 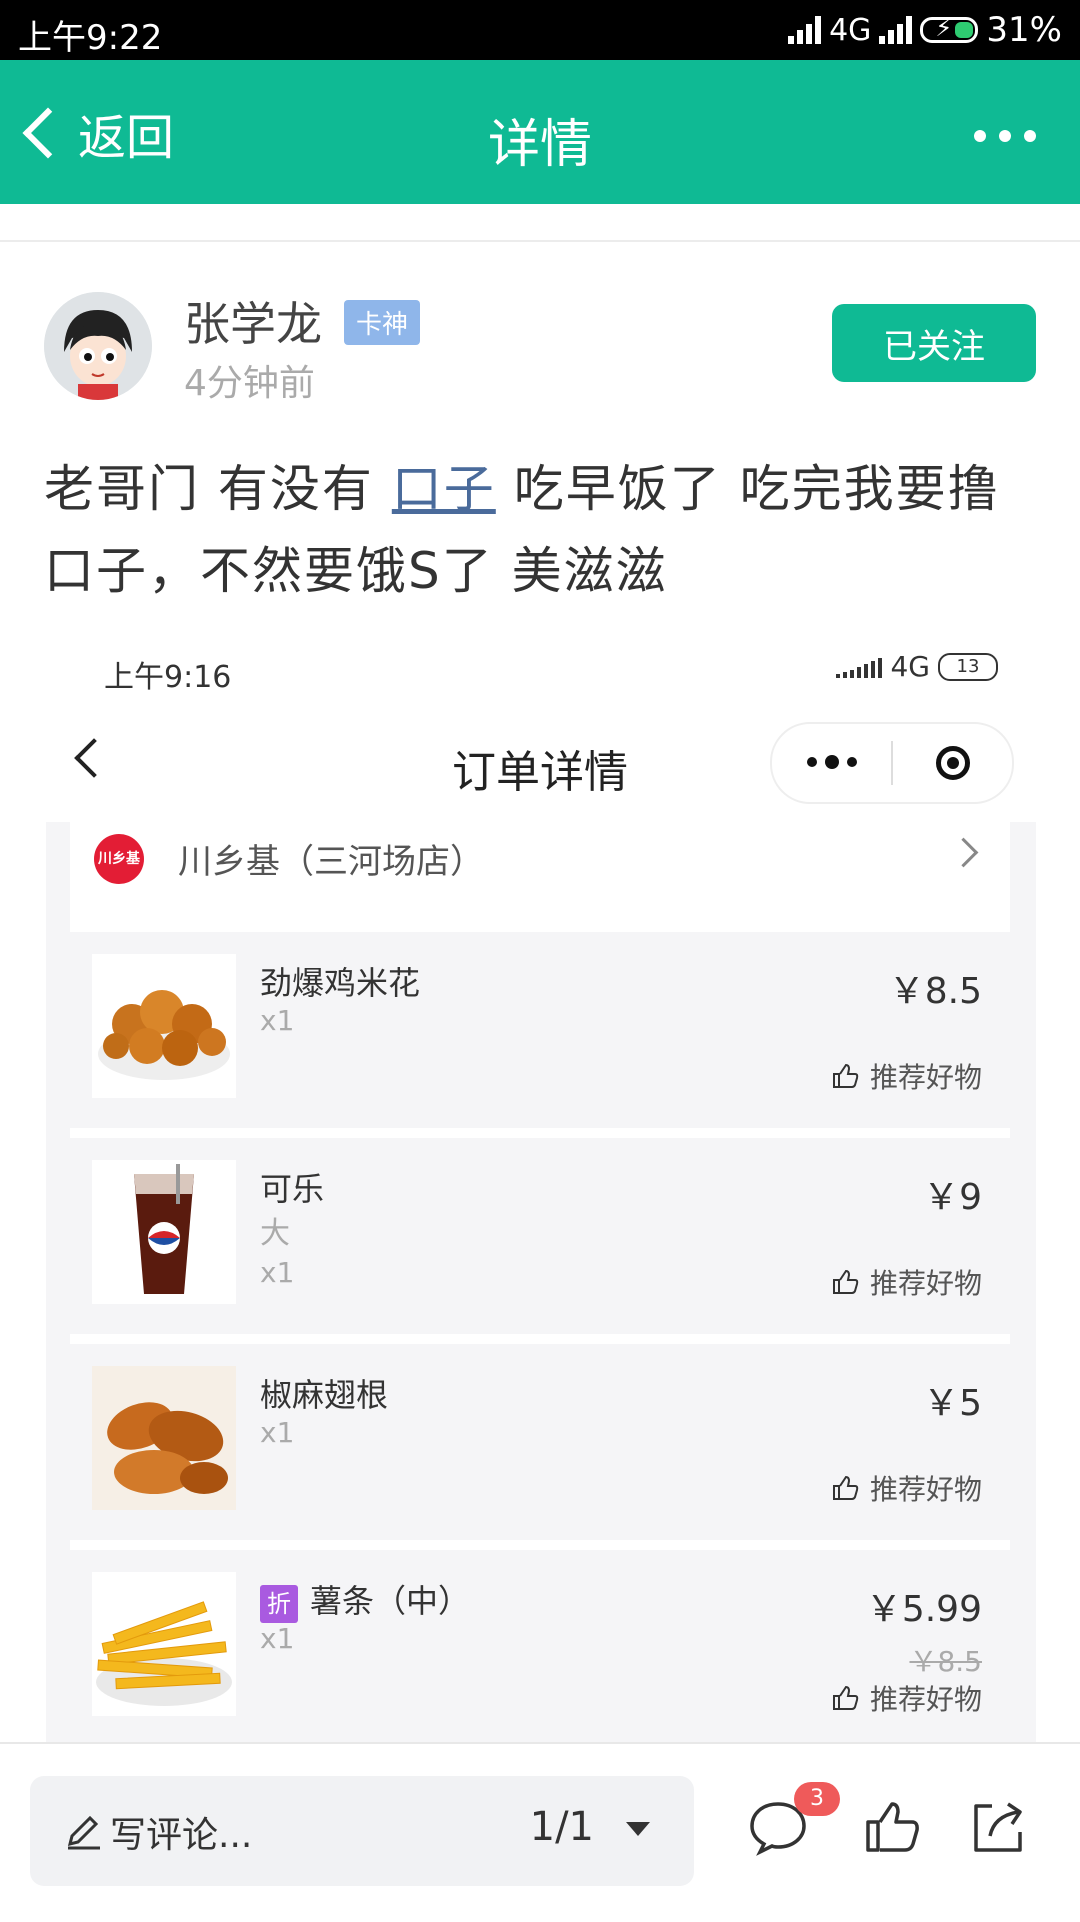 What do you see at coordinates (540, 30) in the screenshot?
I see `status-bar: 上午9:22 4G ⚡ 31%` at bounding box center [540, 30].